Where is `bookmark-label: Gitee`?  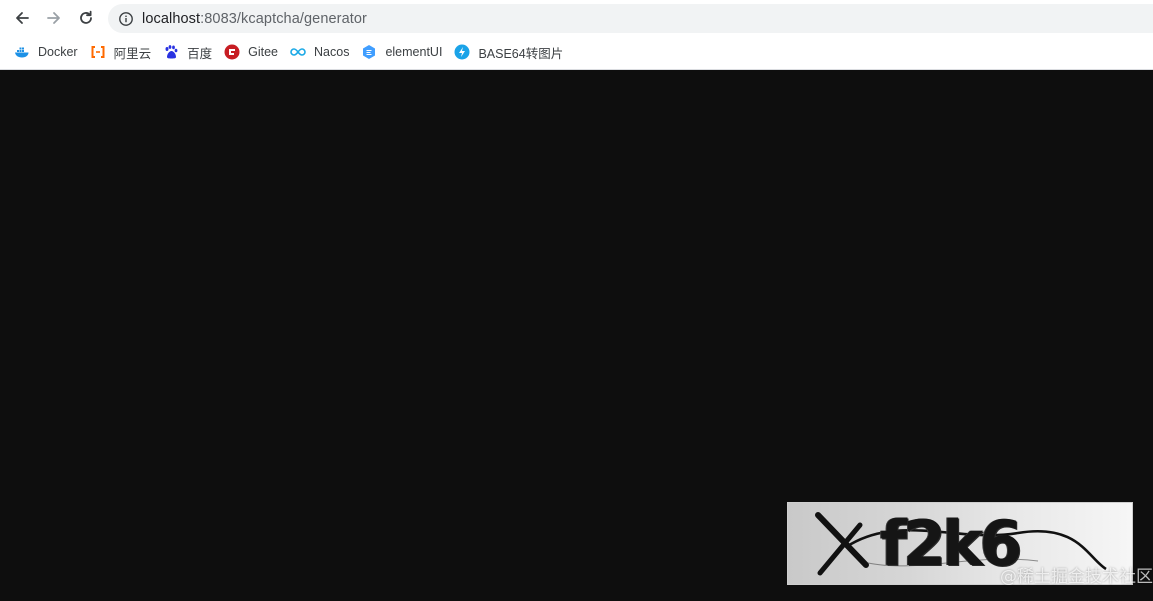 bookmark-label: Gitee is located at coordinates (263, 52).